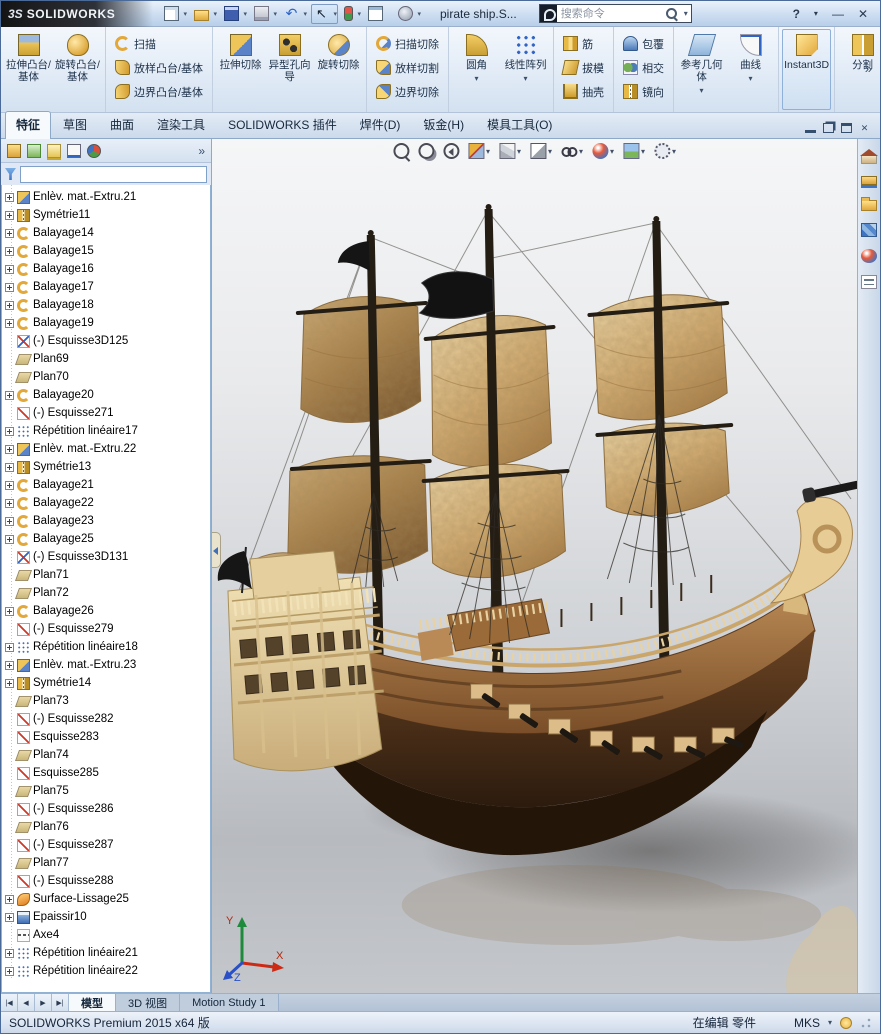 The width and height of the screenshot is (881, 1034). What do you see at coordinates (148, 1002) in the screenshot?
I see `document-view-tab: 3D 视图` at bounding box center [148, 1002].